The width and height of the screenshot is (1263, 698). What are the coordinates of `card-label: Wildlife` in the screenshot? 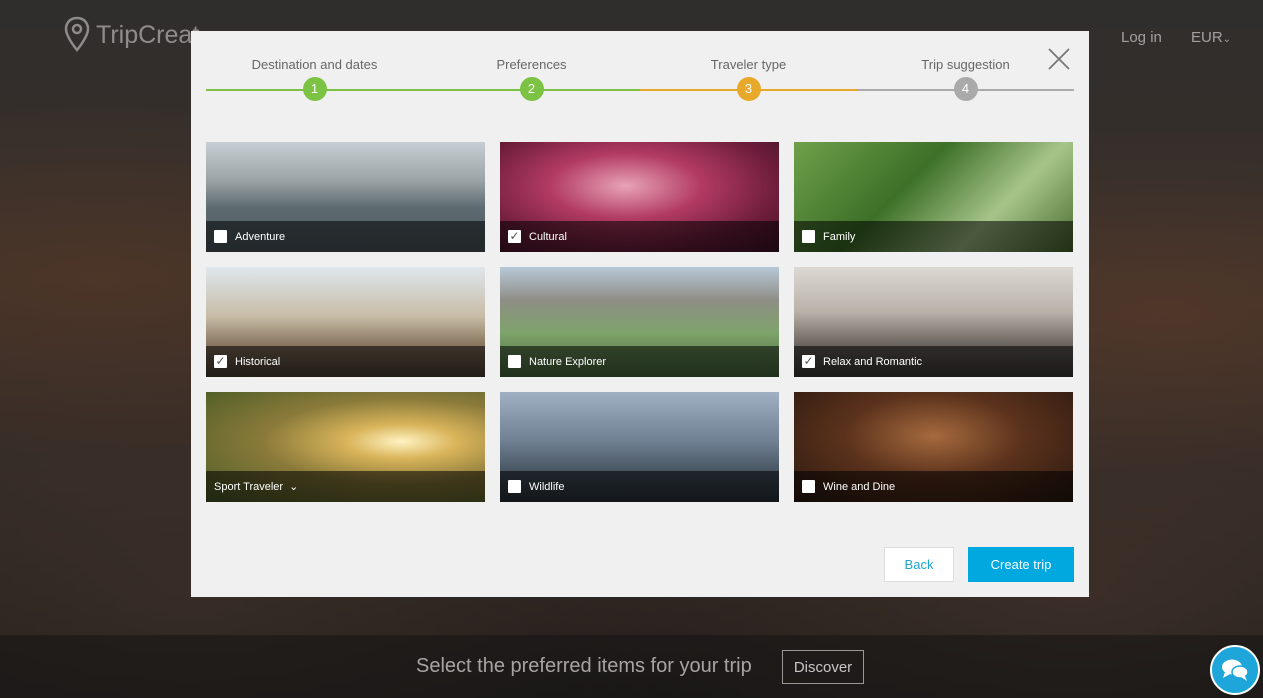 It's located at (547, 486).